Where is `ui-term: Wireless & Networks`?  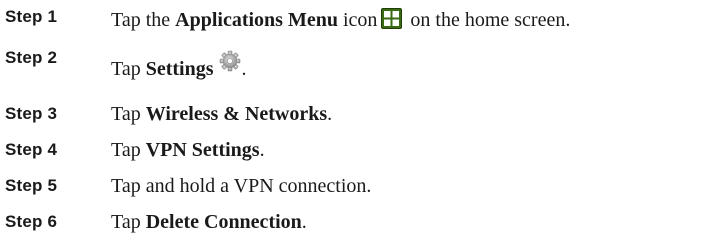
ui-term: Wireless & Networks is located at coordinates (236, 114).